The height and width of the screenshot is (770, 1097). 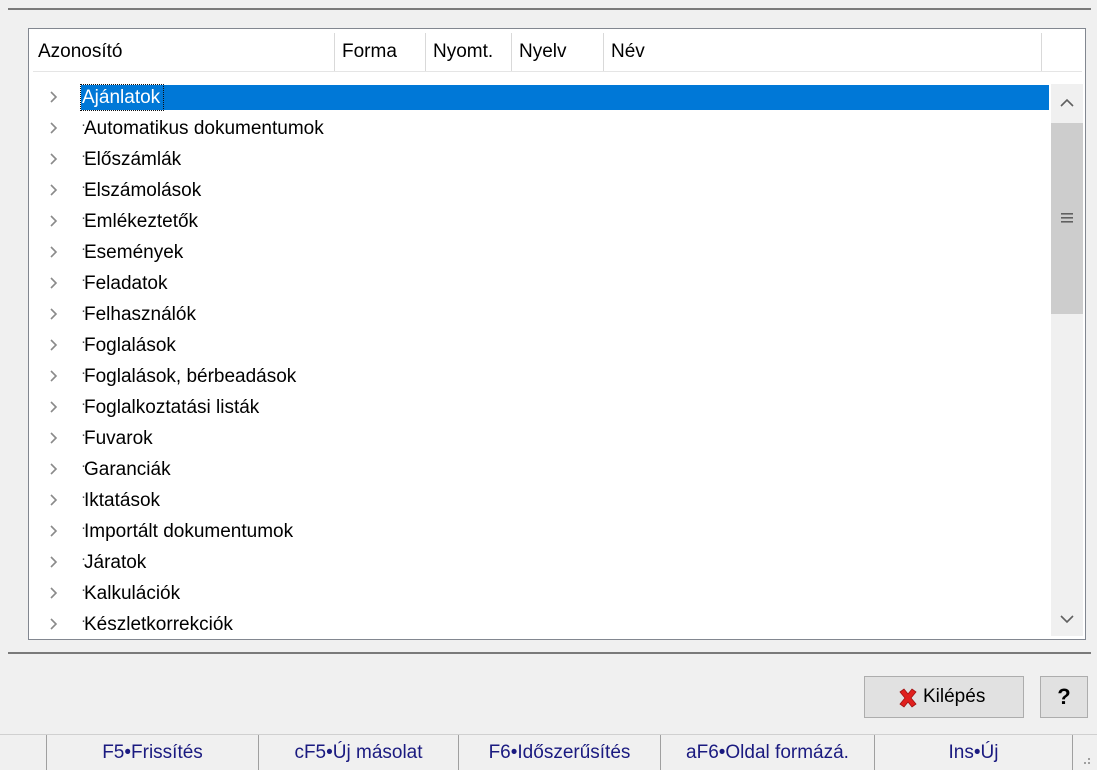 I want to click on tree-item-label: Előszámlák, so click(x=133, y=159).